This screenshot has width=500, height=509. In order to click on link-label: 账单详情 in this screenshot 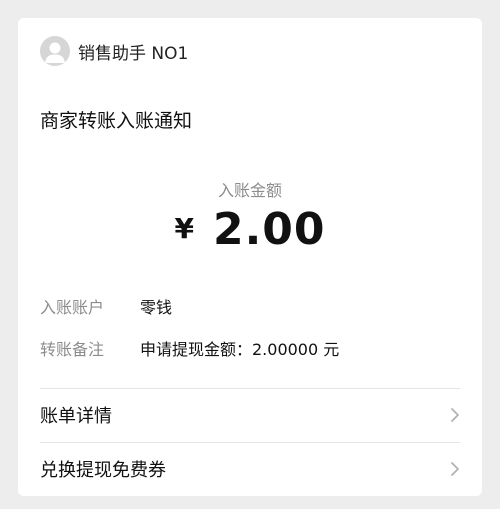, I will do `click(76, 416)`.